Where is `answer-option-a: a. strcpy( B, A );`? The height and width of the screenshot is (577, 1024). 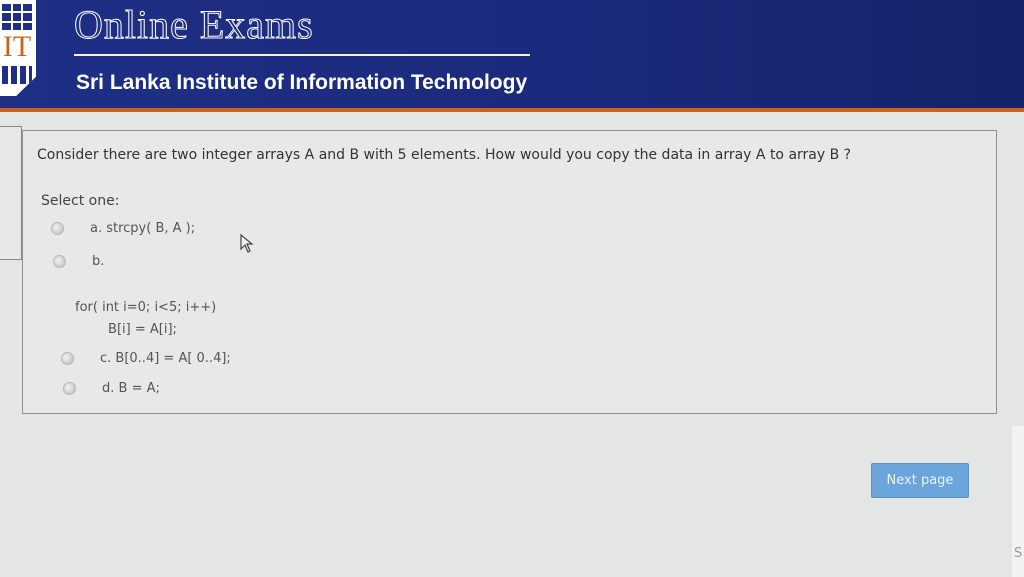
answer-option-a: a. strcpy( B, A ); is located at coordinates (123, 228).